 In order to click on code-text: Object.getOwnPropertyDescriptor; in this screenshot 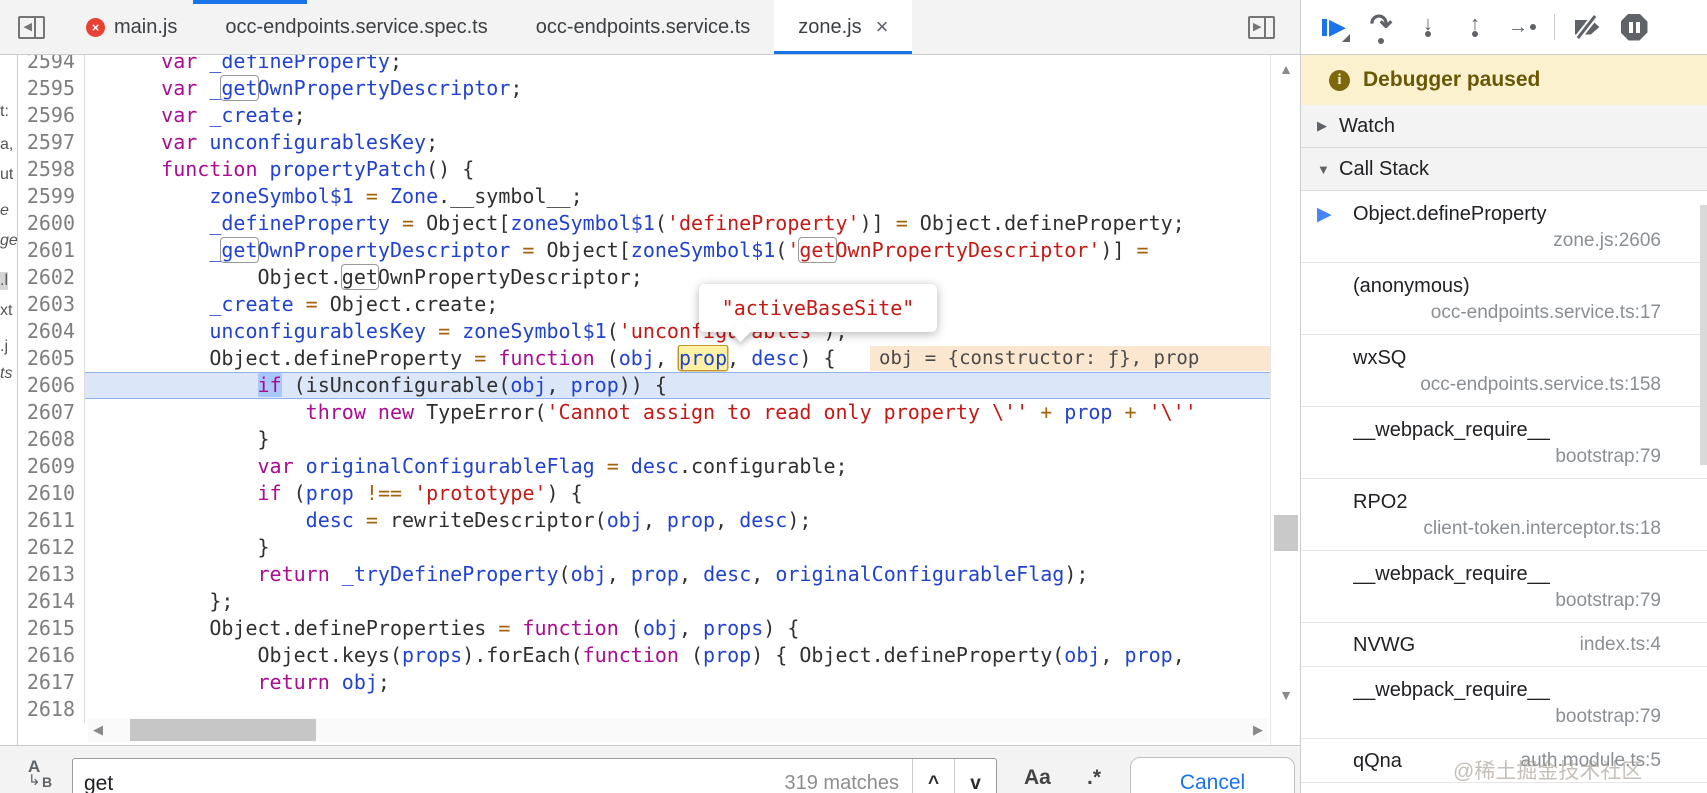, I will do `click(378, 277)`.